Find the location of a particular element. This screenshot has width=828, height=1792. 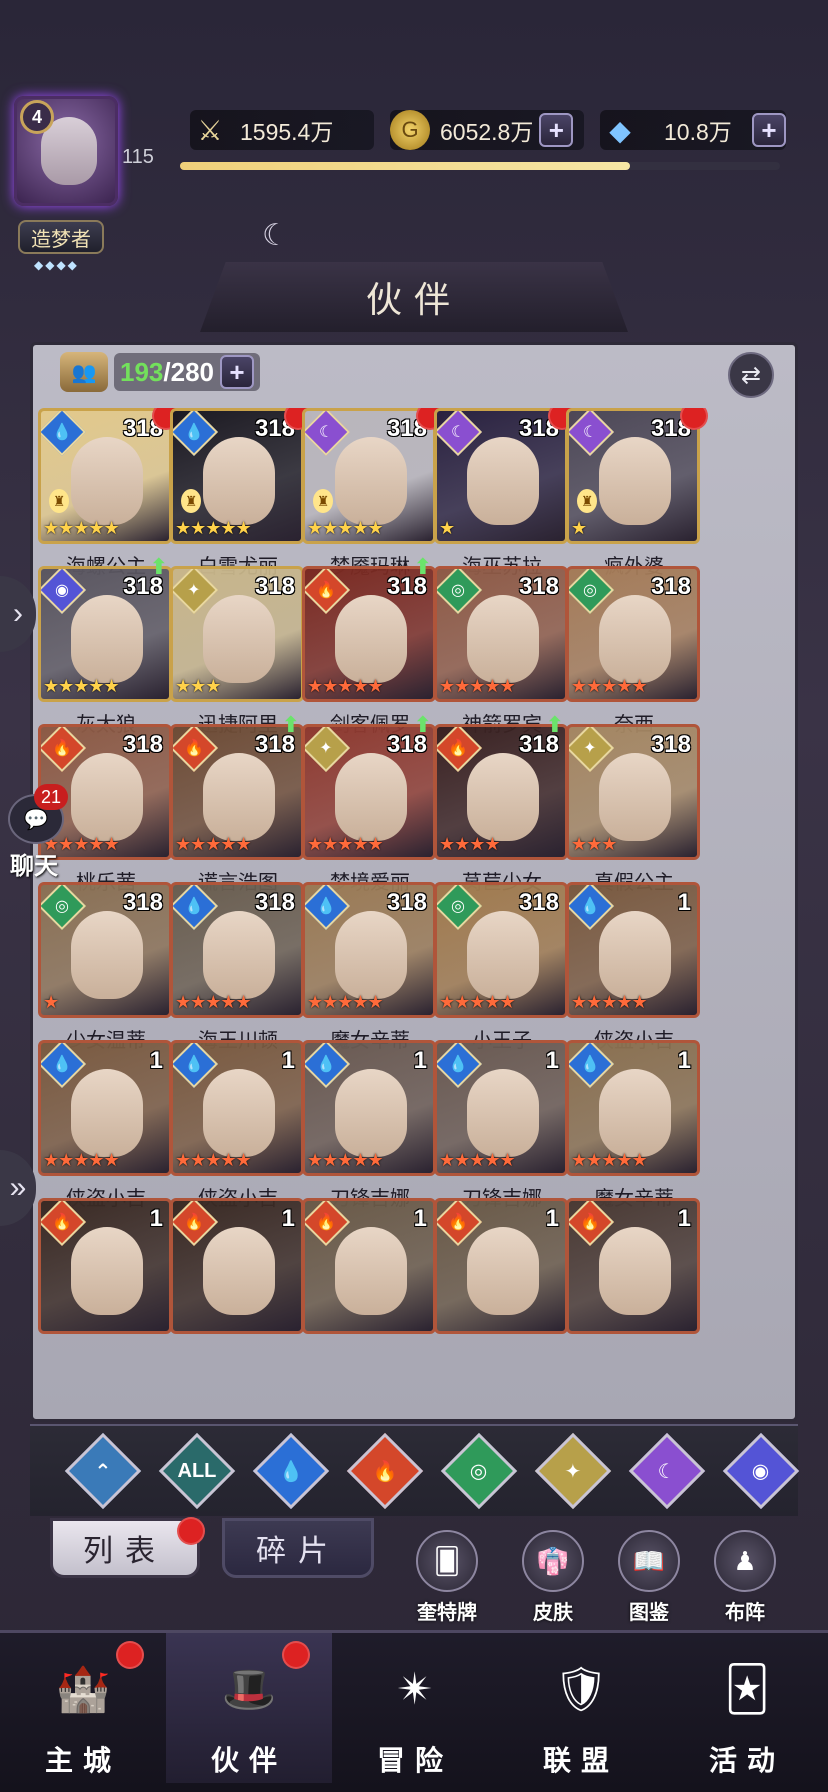

quick-action-card-deck: 🂠 奎特牌 is located at coordinates (447, 1578).